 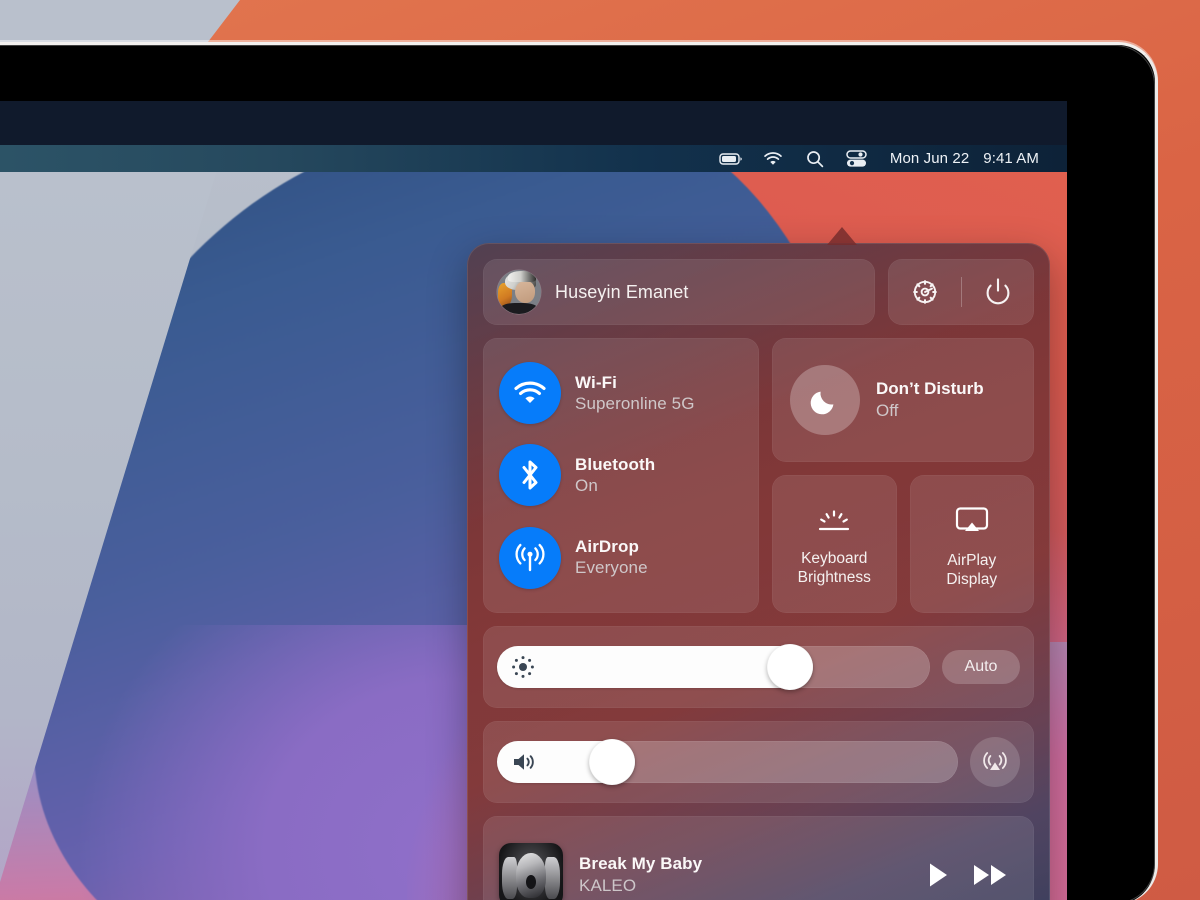 What do you see at coordinates (930, 388) in the screenshot?
I see `do-not-disturb-title: Don’t Disturb` at bounding box center [930, 388].